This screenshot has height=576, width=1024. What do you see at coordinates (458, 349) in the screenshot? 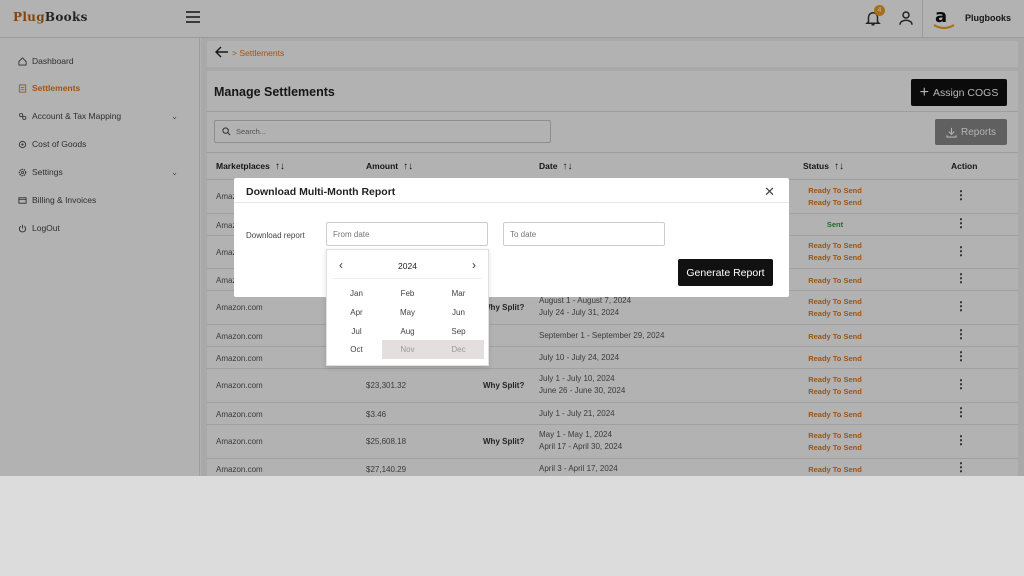
I see `month-dec: Dec` at bounding box center [458, 349].